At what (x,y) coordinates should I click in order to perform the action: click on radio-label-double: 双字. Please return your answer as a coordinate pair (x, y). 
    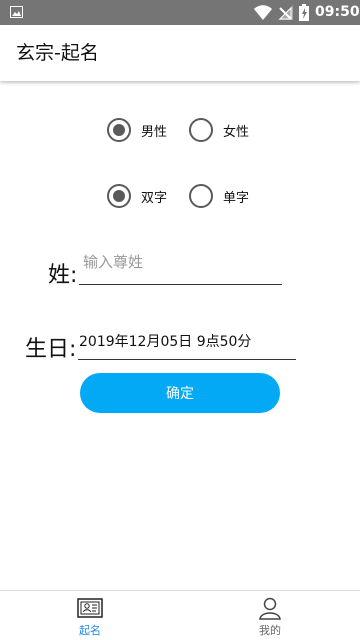
    Looking at the image, I should click on (154, 198).